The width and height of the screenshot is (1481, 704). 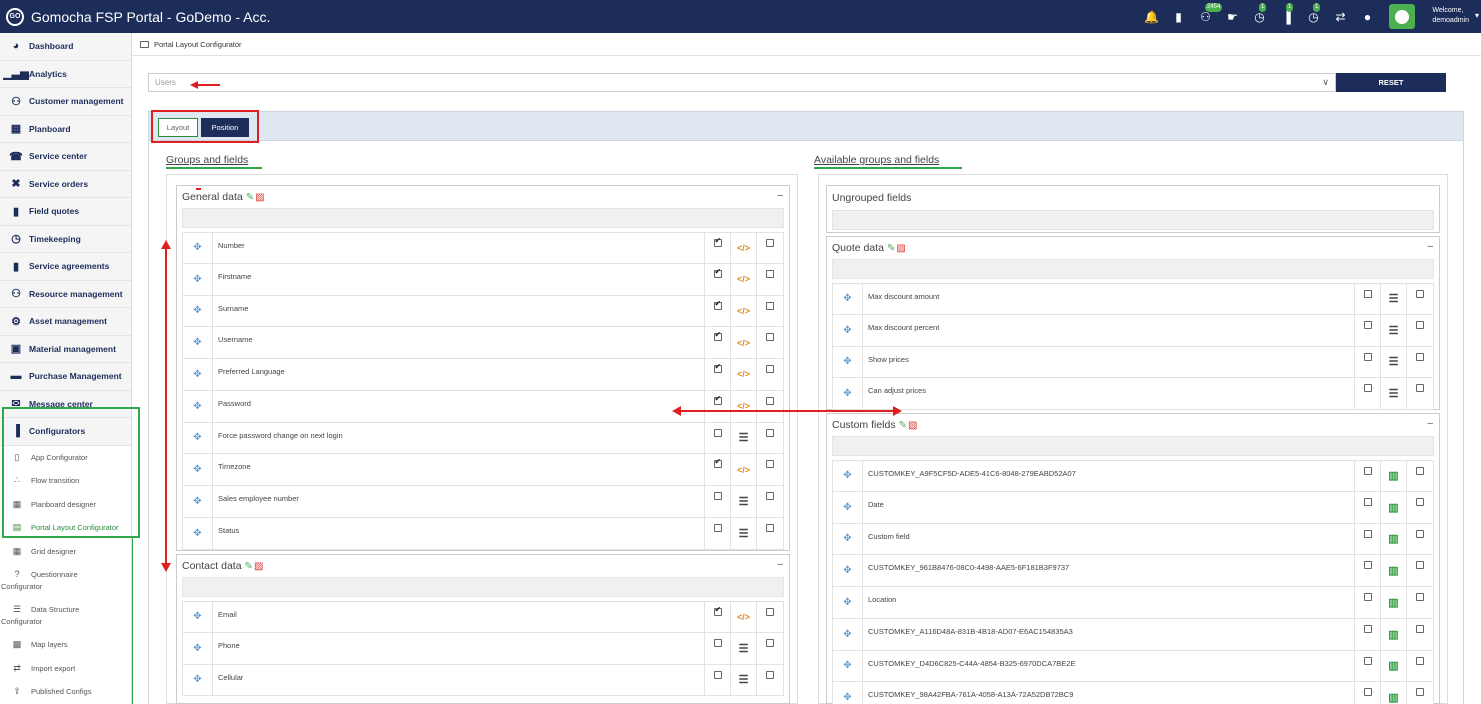 What do you see at coordinates (483, 438) in the screenshot?
I see `field-row: ✥ Force password change on next login ☰` at bounding box center [483, 438].